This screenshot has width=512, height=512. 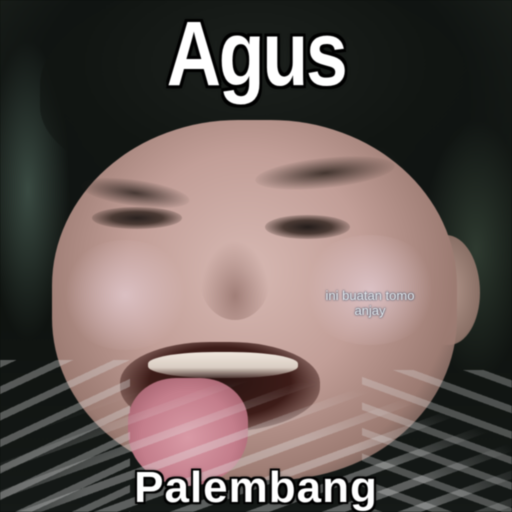 What do you see at coordinates (370, 295) in the screenshot?
I see `watermark-line-1: ini buatan tomo` at bounding box center [370, 295].